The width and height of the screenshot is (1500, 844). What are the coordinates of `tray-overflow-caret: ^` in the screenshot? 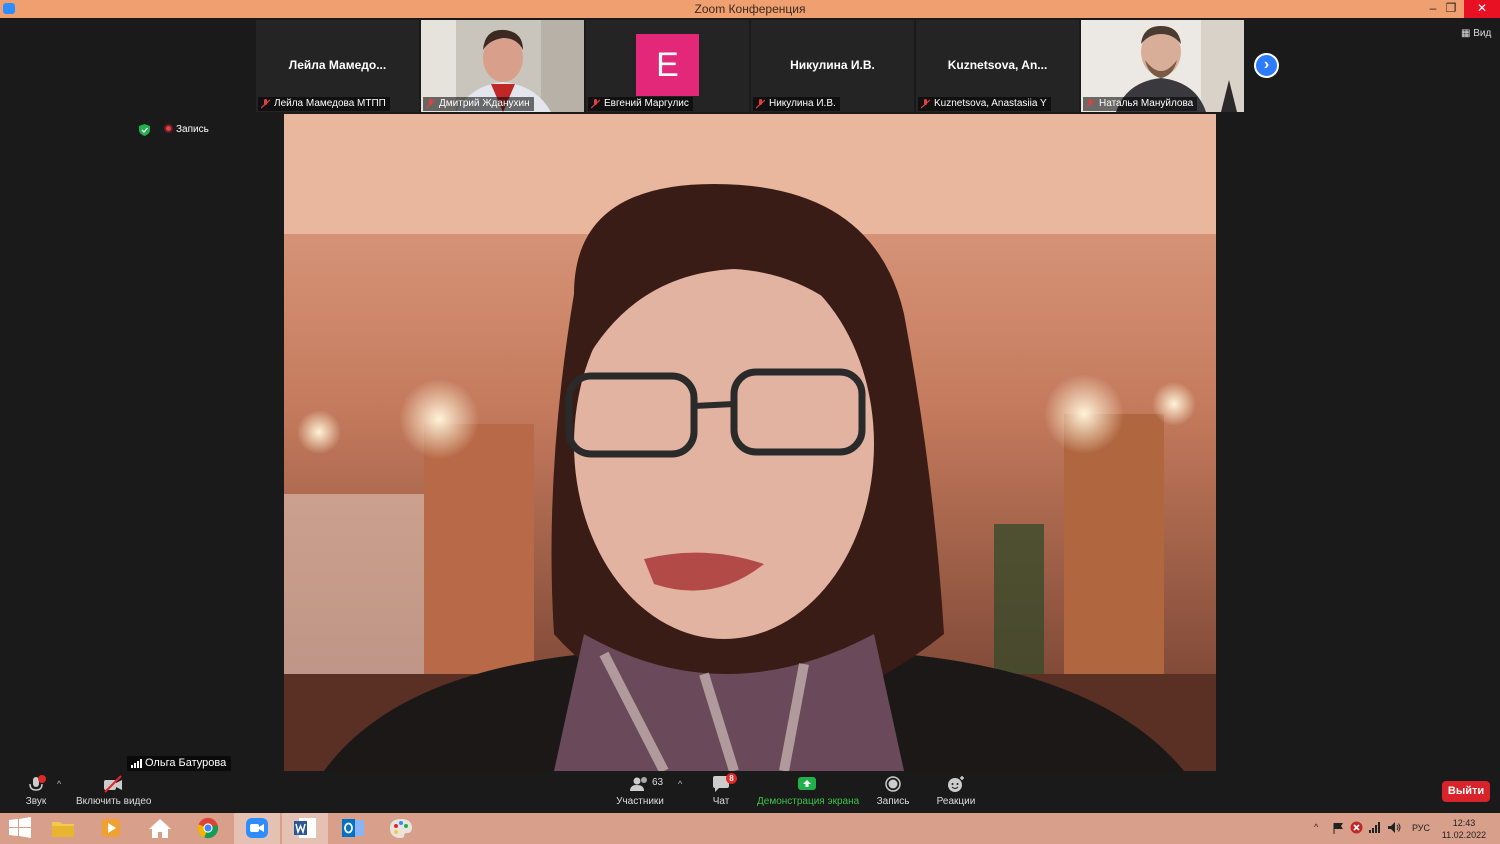 It's located at (1316, 833).